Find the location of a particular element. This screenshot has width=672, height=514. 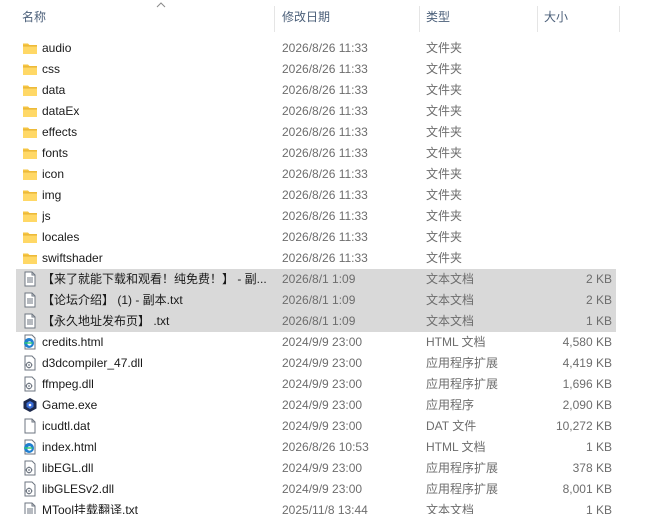

file-row: data 2026/8/26 11:33 文件夹 is located at coordinates (316, 90).